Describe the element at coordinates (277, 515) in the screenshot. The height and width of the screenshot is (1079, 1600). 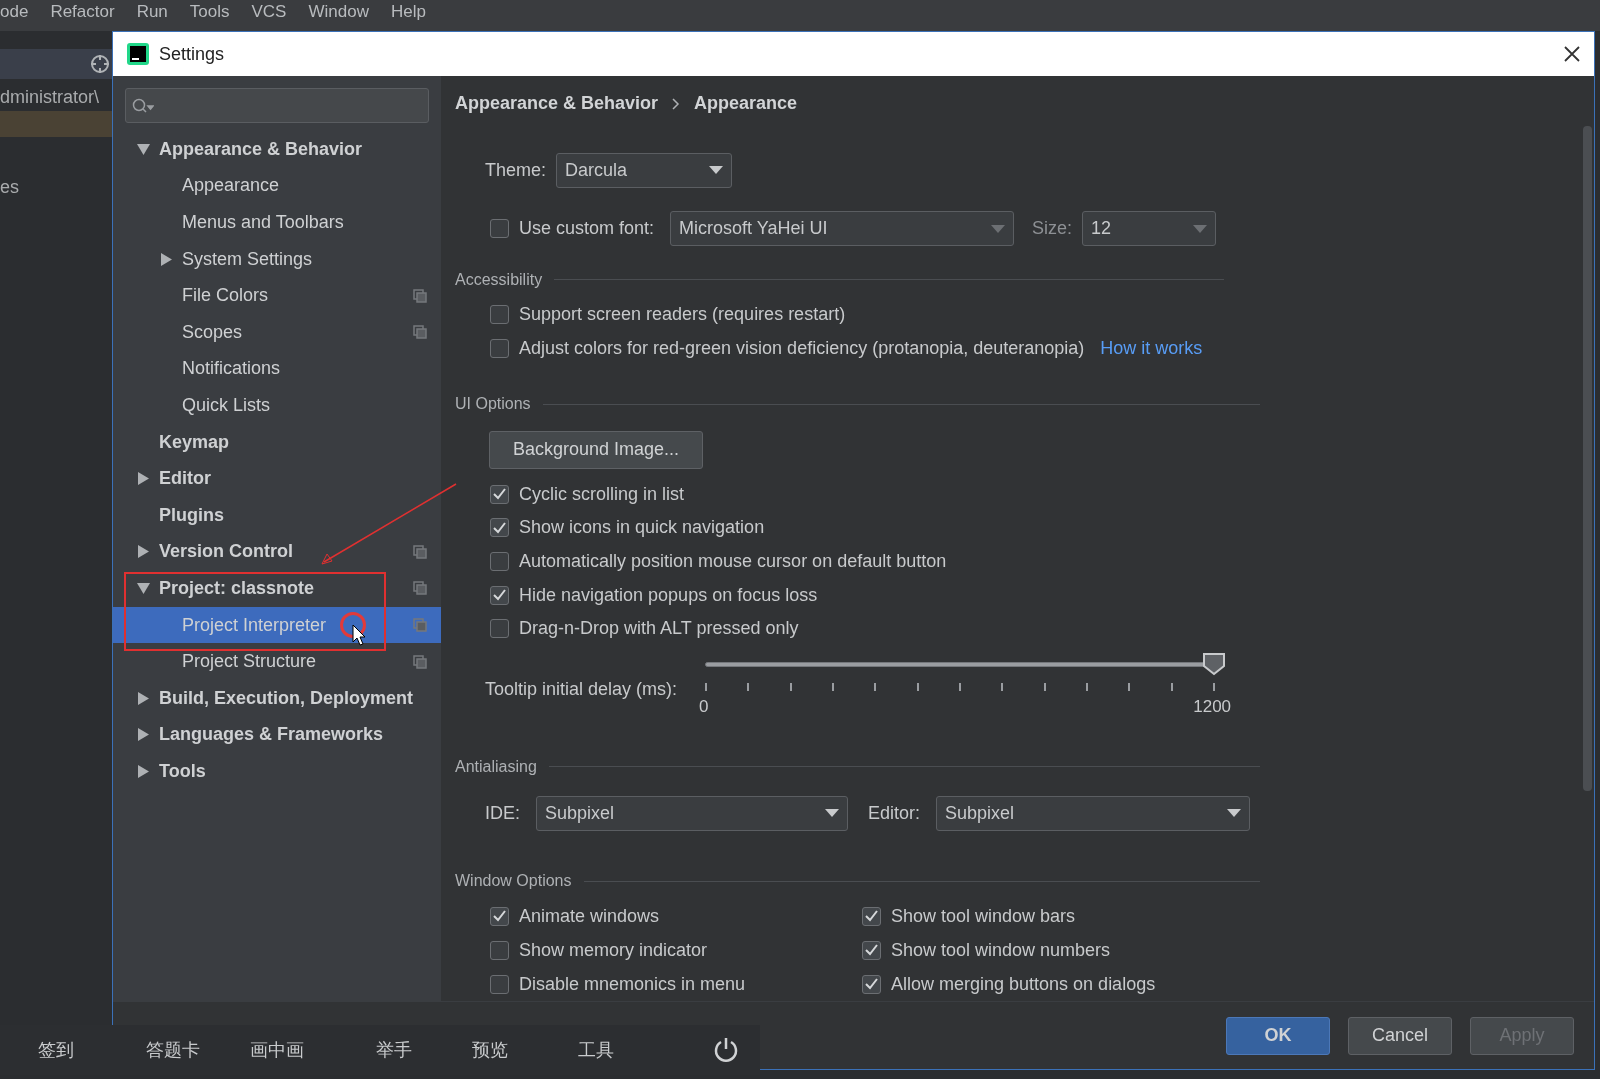
I see `tree-item: Plugins` at that location.